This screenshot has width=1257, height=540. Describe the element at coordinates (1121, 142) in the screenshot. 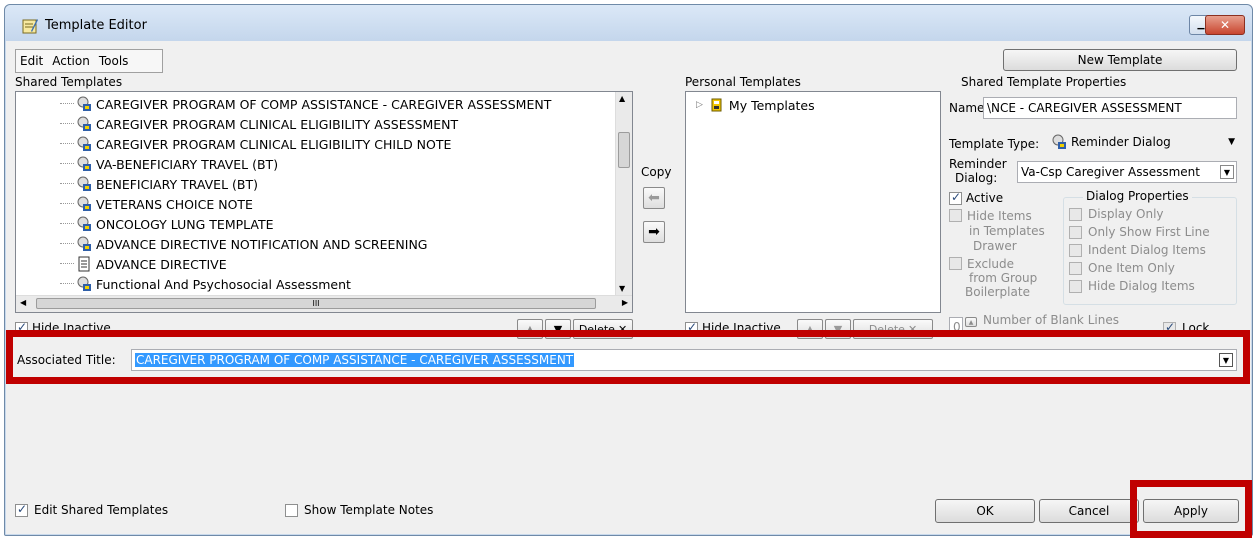

I see `template-type-value: Reminder Dialog` at that location.